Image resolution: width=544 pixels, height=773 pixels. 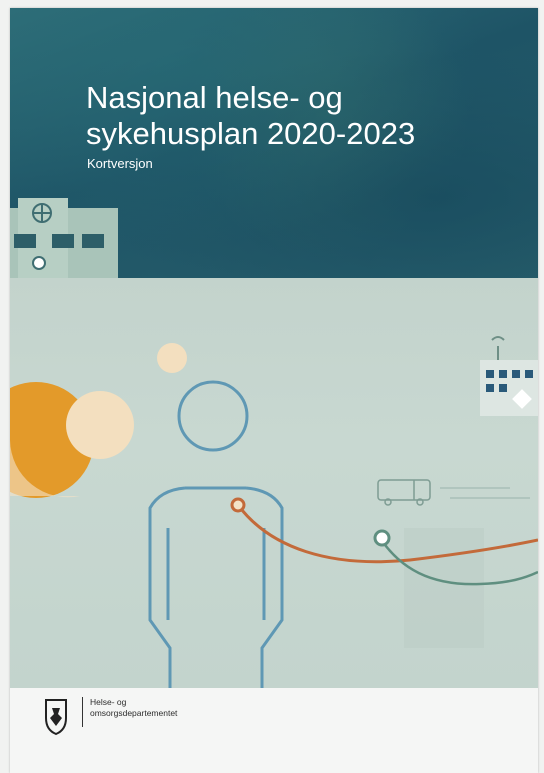 What do you see at coordinates (251, 115) in the screenshot?
I see `cover-title: Nasjonal helse- og sykehusplan 2020-2023` at bounding box center [251, 115].